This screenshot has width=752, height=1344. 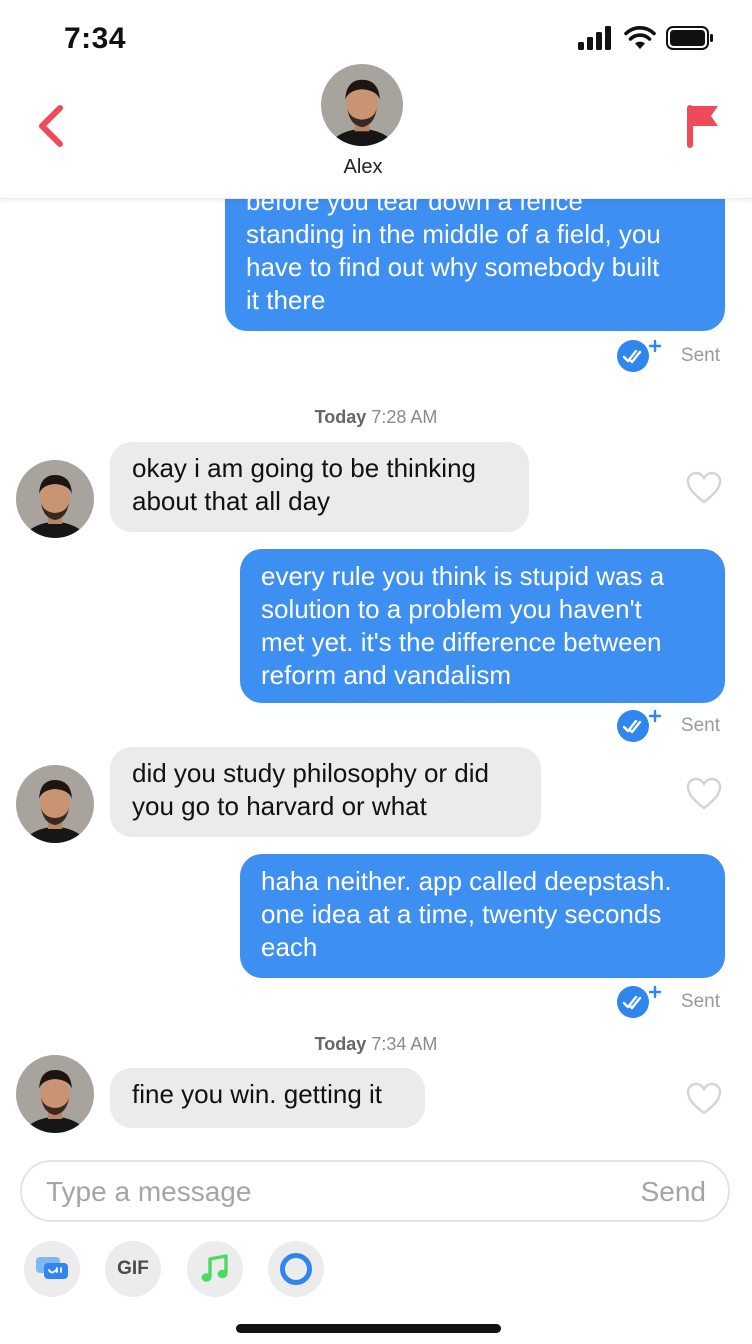 What do you see at coordinates (451, 609) in the screenshot?
I see `message-line: solution to a problem you haven't` at bounding box center [451, 609].